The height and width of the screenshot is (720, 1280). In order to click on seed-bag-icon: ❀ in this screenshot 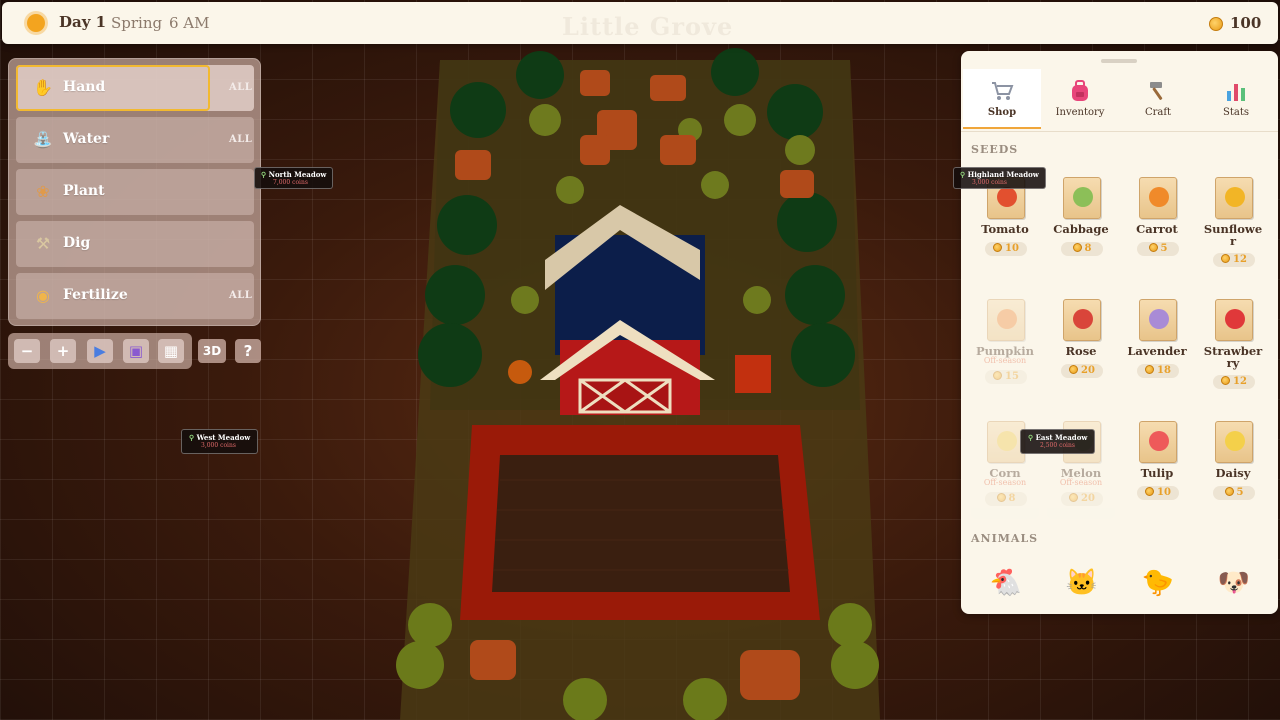, I will do `click(43, 191)`.